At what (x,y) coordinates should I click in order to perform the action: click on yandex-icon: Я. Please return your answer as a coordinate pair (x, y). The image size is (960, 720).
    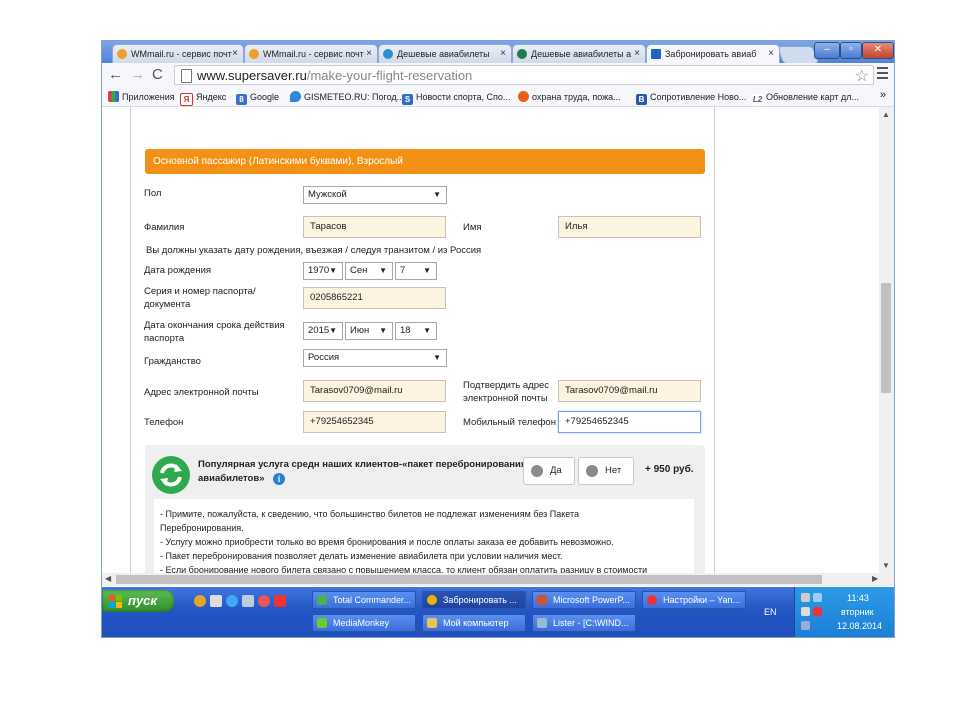
    Looking at the image, I should click on (186, 99).